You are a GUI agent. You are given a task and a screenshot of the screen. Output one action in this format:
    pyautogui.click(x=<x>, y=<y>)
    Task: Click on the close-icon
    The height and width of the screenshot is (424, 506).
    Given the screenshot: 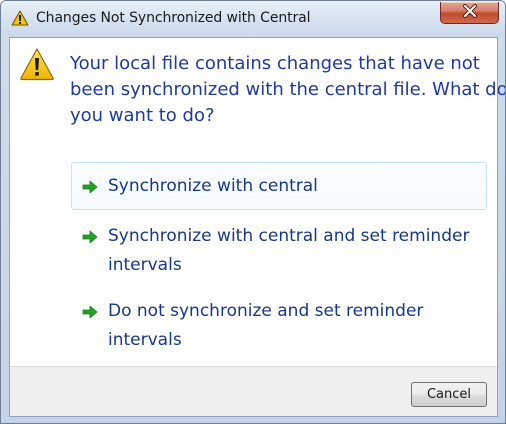 What is the action you would take?
    pyautogui.click(x=470, y=12)
    